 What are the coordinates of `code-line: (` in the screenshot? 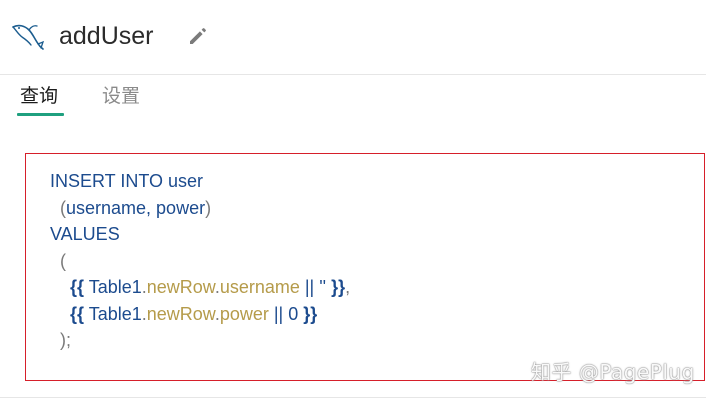 It's located at (200, 261).